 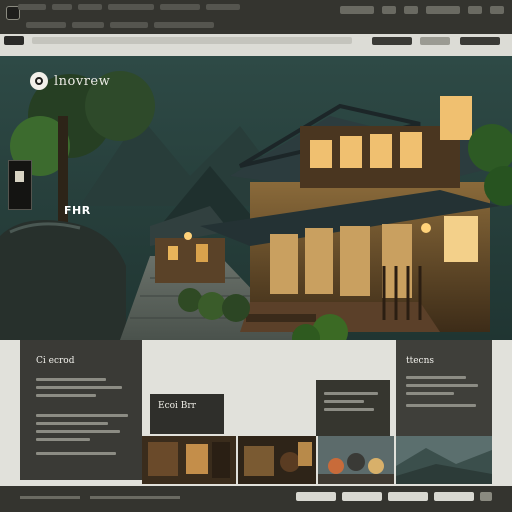 I want to click on hero-tag: FHR, so click(x=77, y=210).